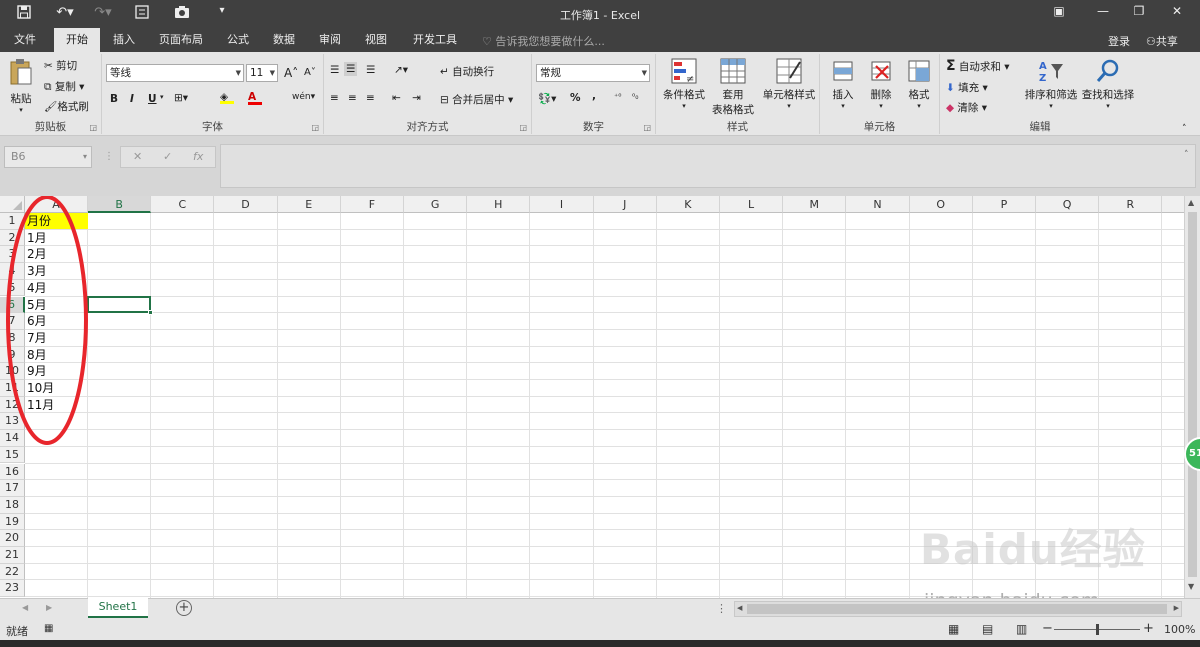  I want to click on zoom-slider, so click(1097, 629).